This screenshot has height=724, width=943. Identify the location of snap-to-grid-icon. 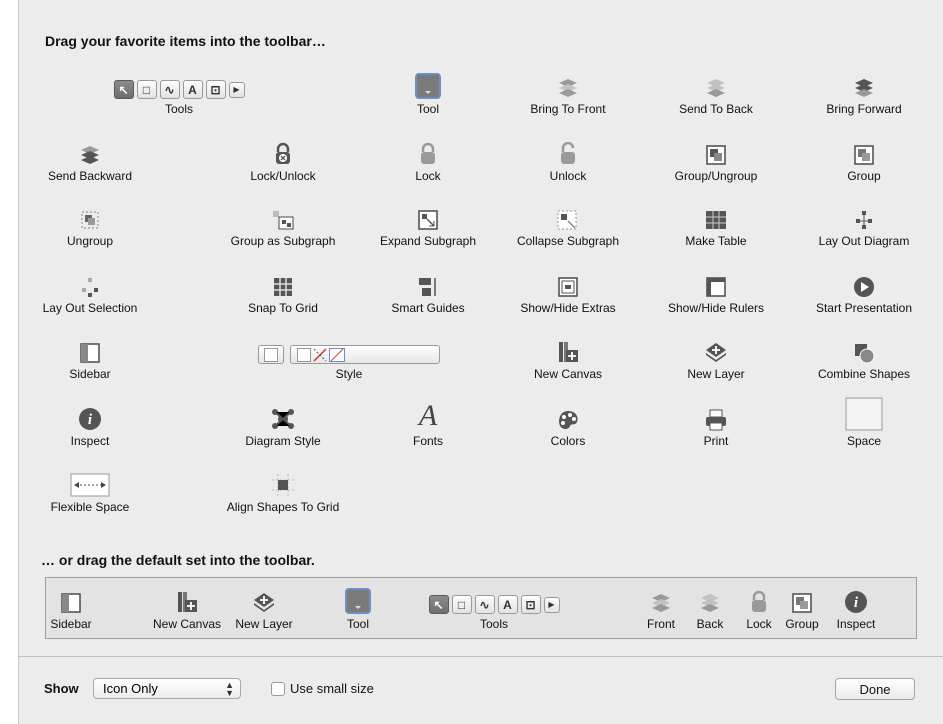
(283, 281).